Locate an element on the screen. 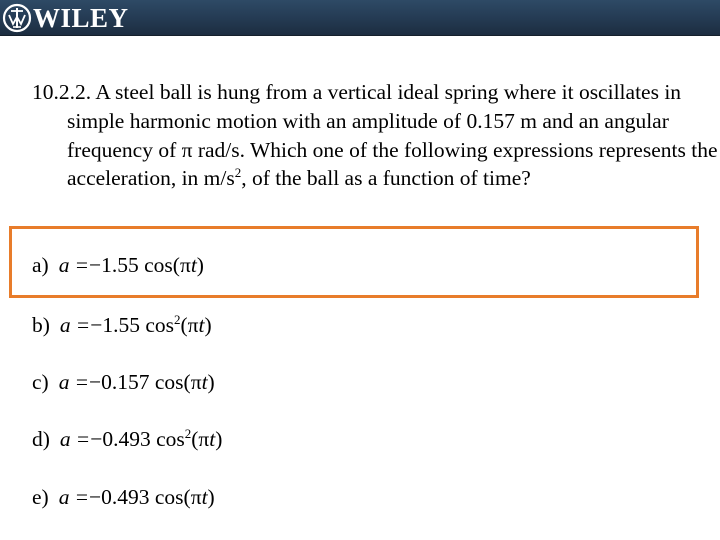 The height and width of the screenshot is (540, 720). question-body-end: , of the ball as a function of time? is located at coordinates (386, 178).